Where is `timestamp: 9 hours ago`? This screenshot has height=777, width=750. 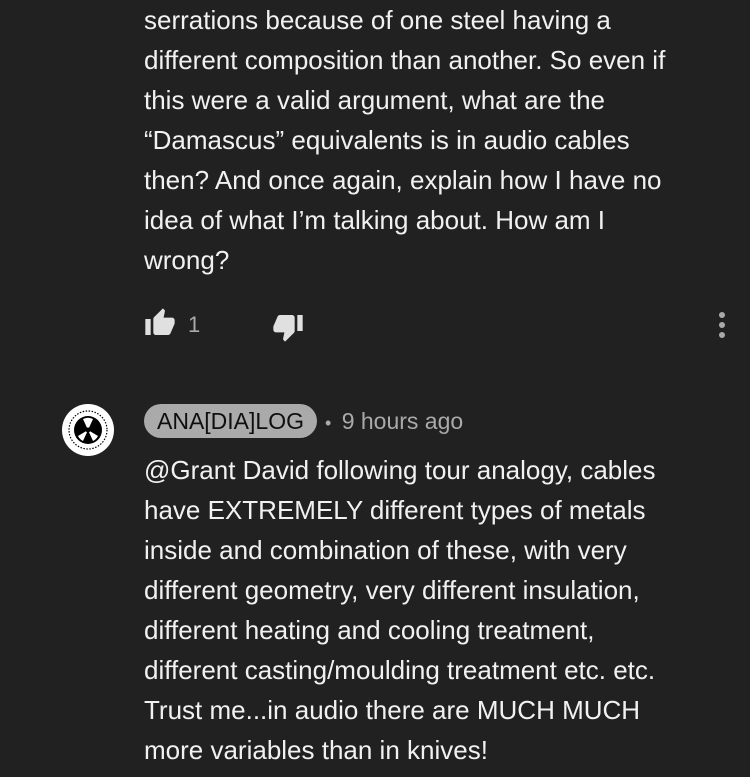
timestamp: 9 hours ago is located at coordinates (402, 421).